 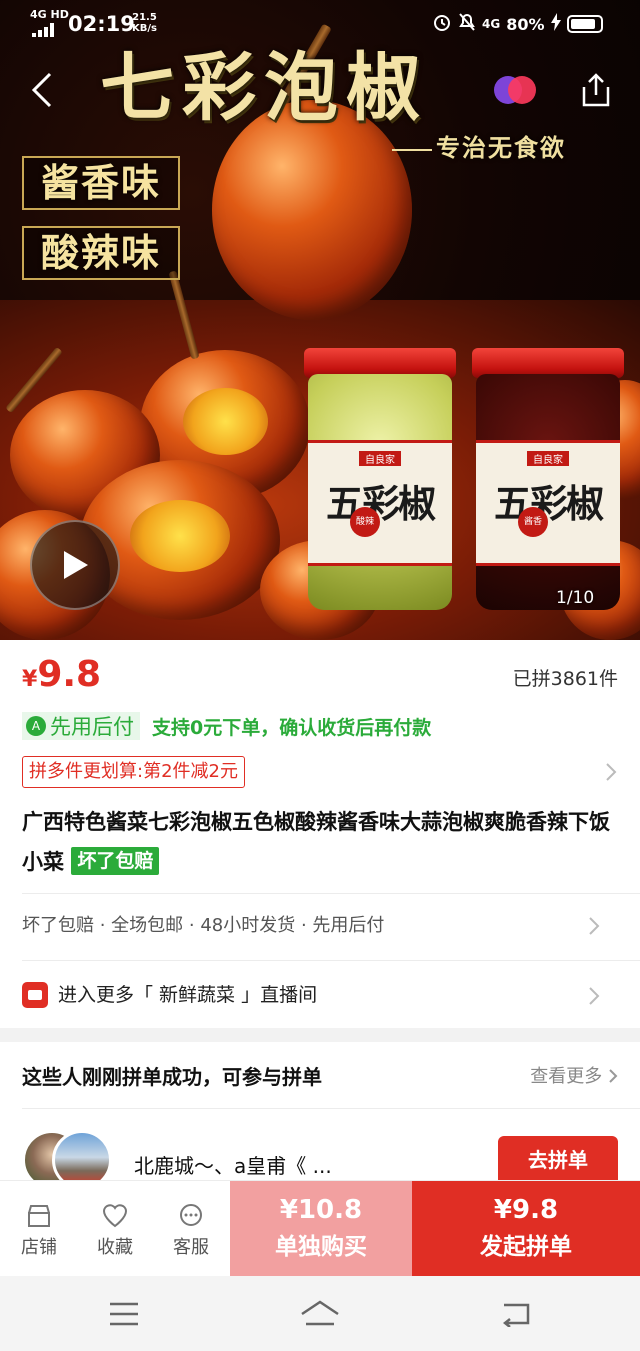 What do you see at coordinates (320, 1035) in the screenshot?
I see `section-gap` at bounding box center [320, 1035].